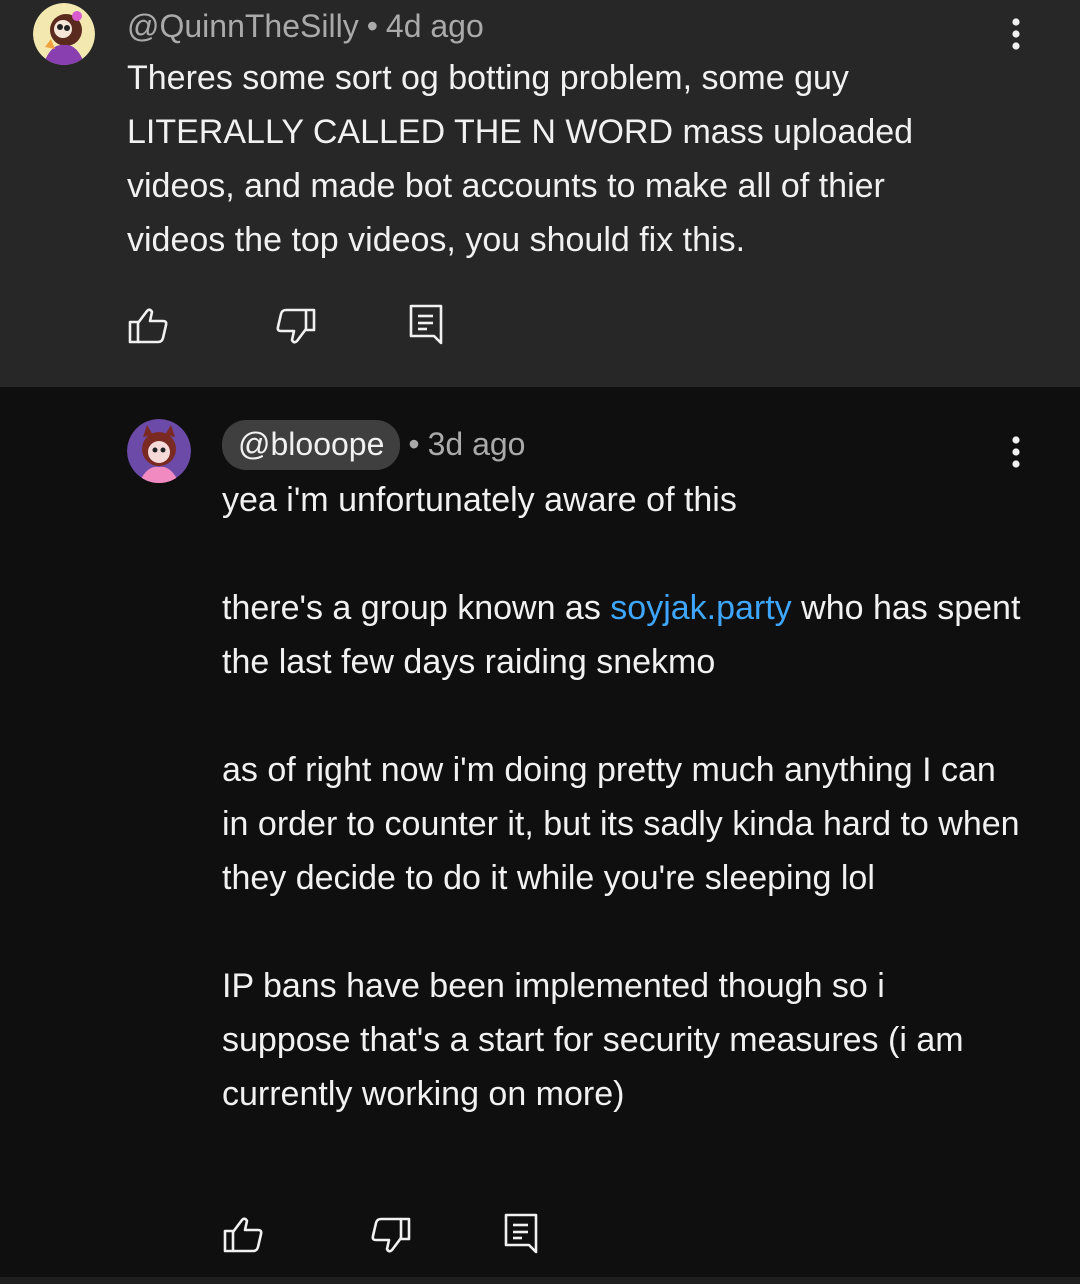 The image size is (1080, 1284). What do you see at coordinates (700, 608) in the screenshot?
I see `soyjak-party-link: soyjak.party` at bounding box center [700, 608].